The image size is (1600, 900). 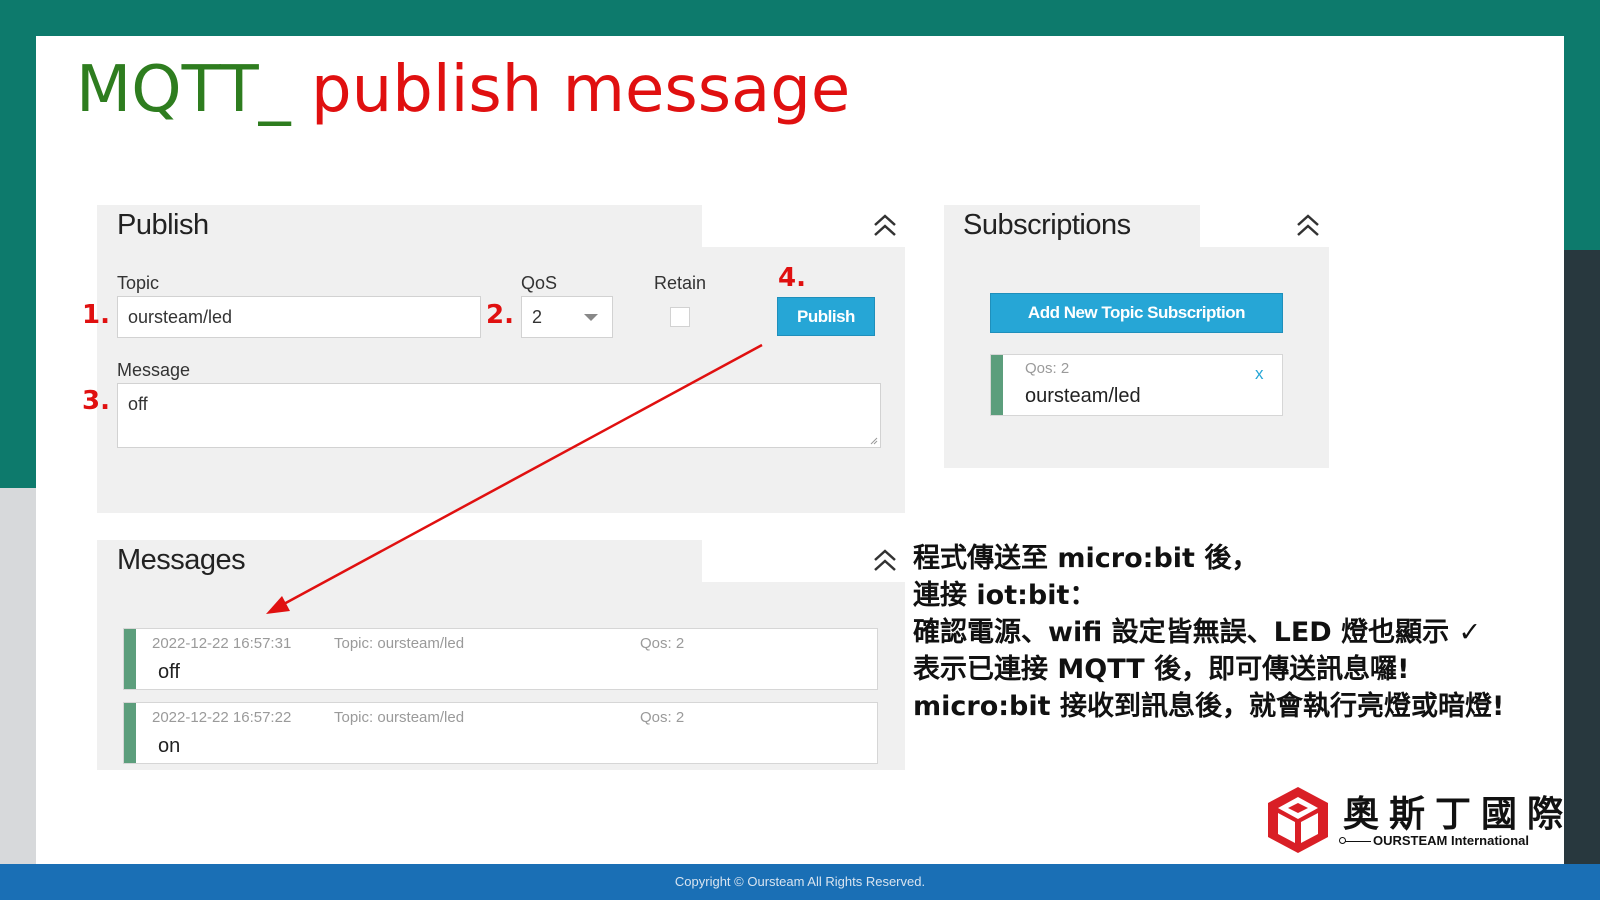 What do you see at coordinates (1197, 632) in the screenshot?
I see `description-line: 確認電源、wifi 設定皆無誤、LED 燈也顯示 ✓` at bounding box center [1197, 632].